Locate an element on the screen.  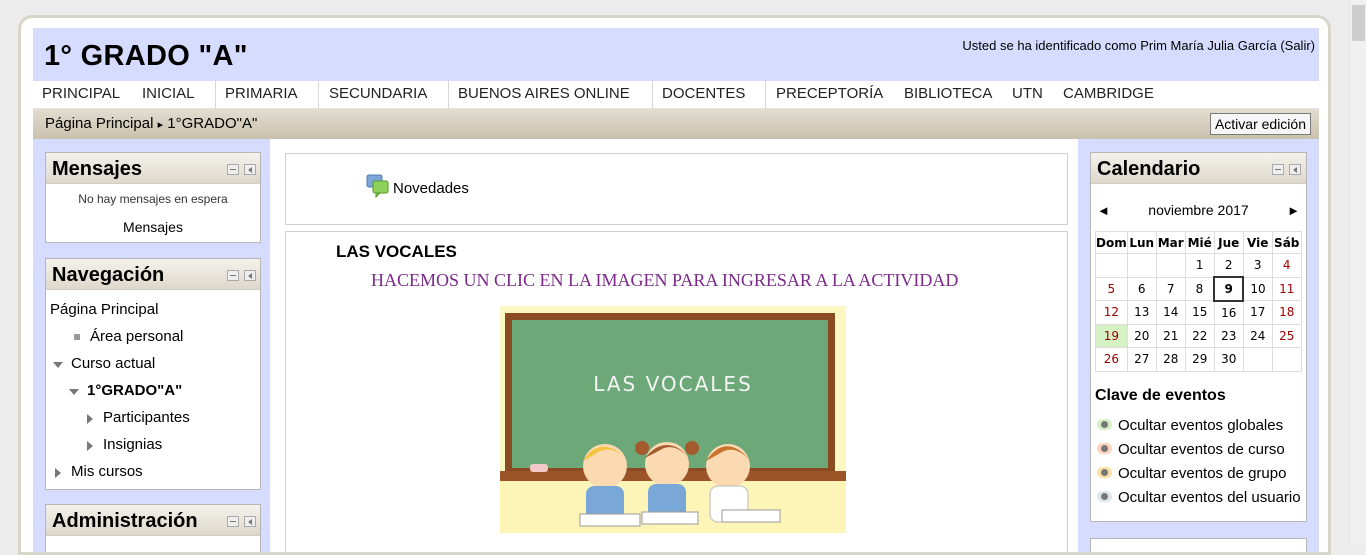
event-key-label: Ocultar eventos del usuario is located at coordinates (1209, 497).